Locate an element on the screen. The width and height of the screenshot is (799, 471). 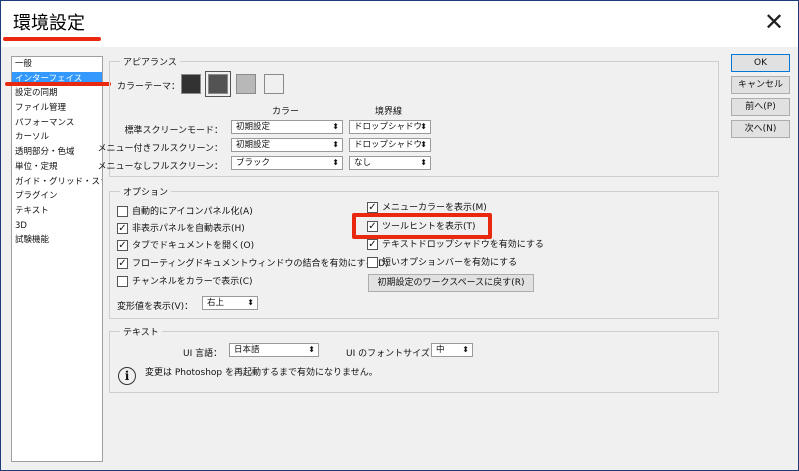
sidebar-annotation-mark is located at coordinates (58, 84).